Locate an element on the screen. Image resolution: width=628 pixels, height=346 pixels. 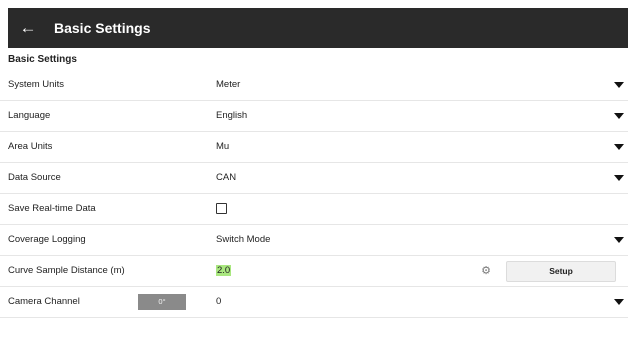
camera-angle-button: 0° is located at coordinates (162, 302).